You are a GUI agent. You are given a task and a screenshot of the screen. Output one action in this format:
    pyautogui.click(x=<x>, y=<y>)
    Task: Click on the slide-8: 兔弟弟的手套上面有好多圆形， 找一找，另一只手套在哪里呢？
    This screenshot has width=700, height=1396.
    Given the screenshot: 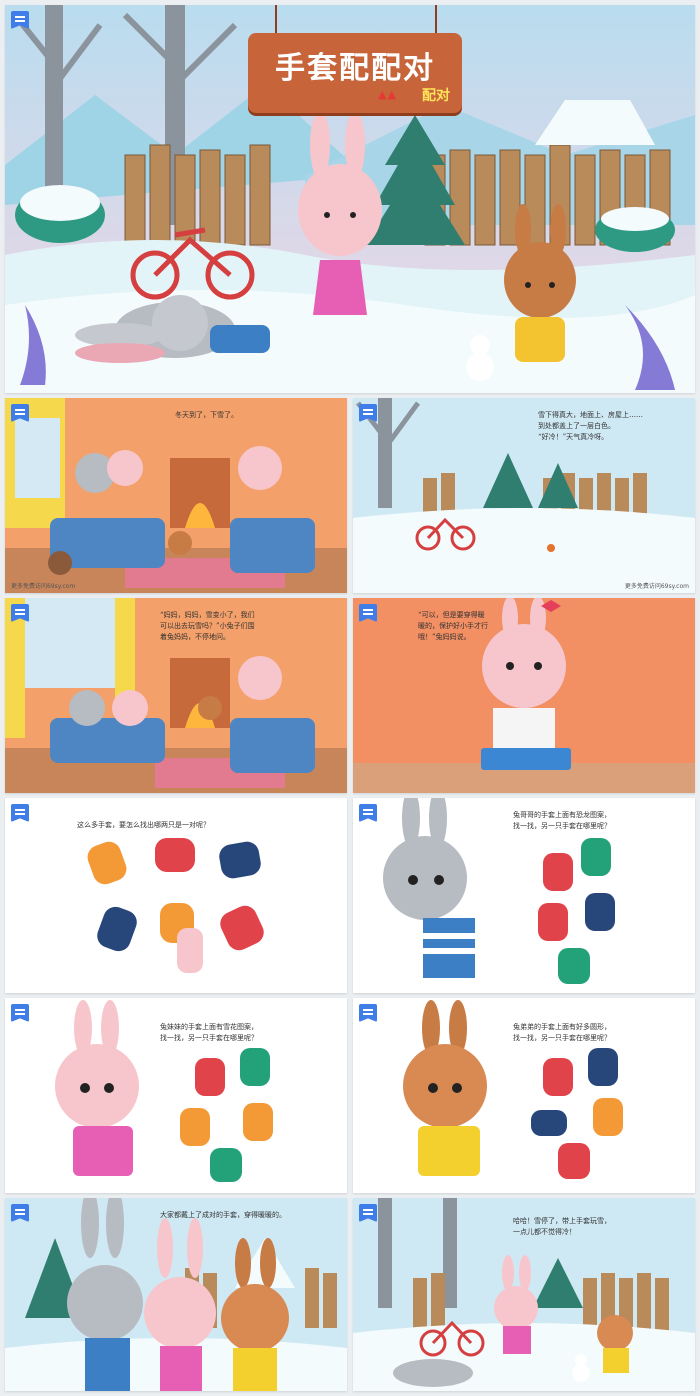 What is the action you would take?
    pyautogui.click(x=524, y=1095)
    